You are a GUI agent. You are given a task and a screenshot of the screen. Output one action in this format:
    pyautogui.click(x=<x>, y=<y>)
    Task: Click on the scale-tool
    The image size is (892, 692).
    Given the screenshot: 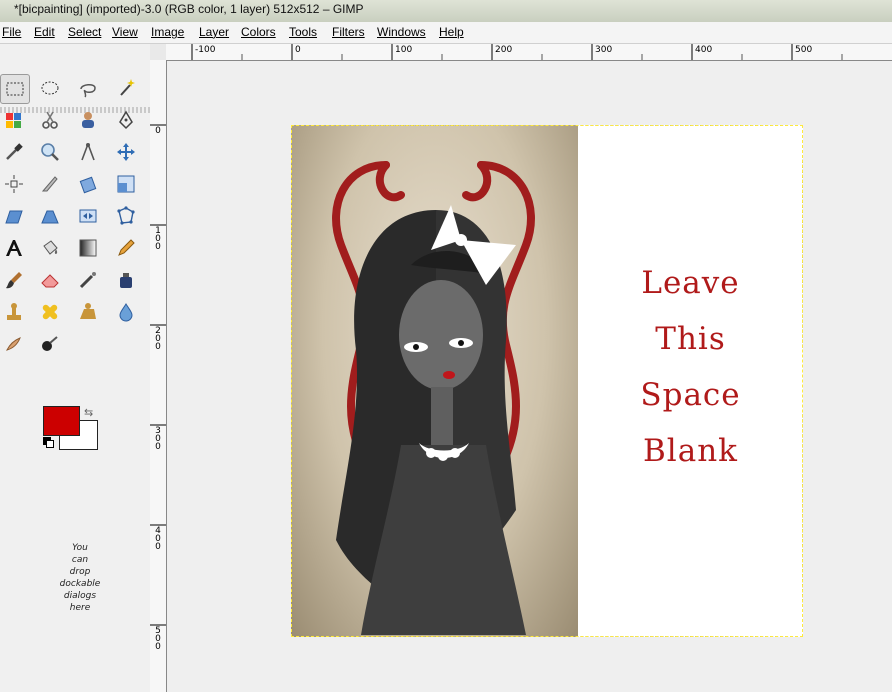 What is the action you would take?
    pyautogui.click(x=126, y=184)
    